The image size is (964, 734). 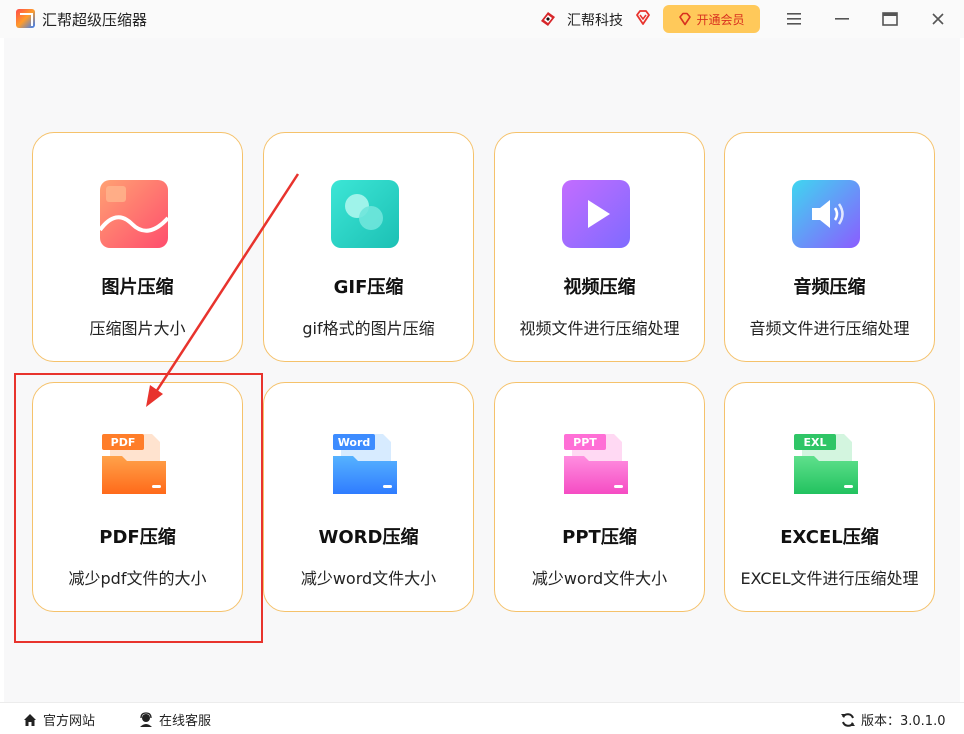 What do you see at coordinates (829, 328) in the screenshot?
I see `card-desc: 音频文件进行压缩处理` at bounding box center [829, 328].